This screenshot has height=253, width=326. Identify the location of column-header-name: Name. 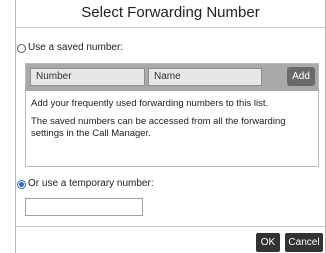
(205, 77).